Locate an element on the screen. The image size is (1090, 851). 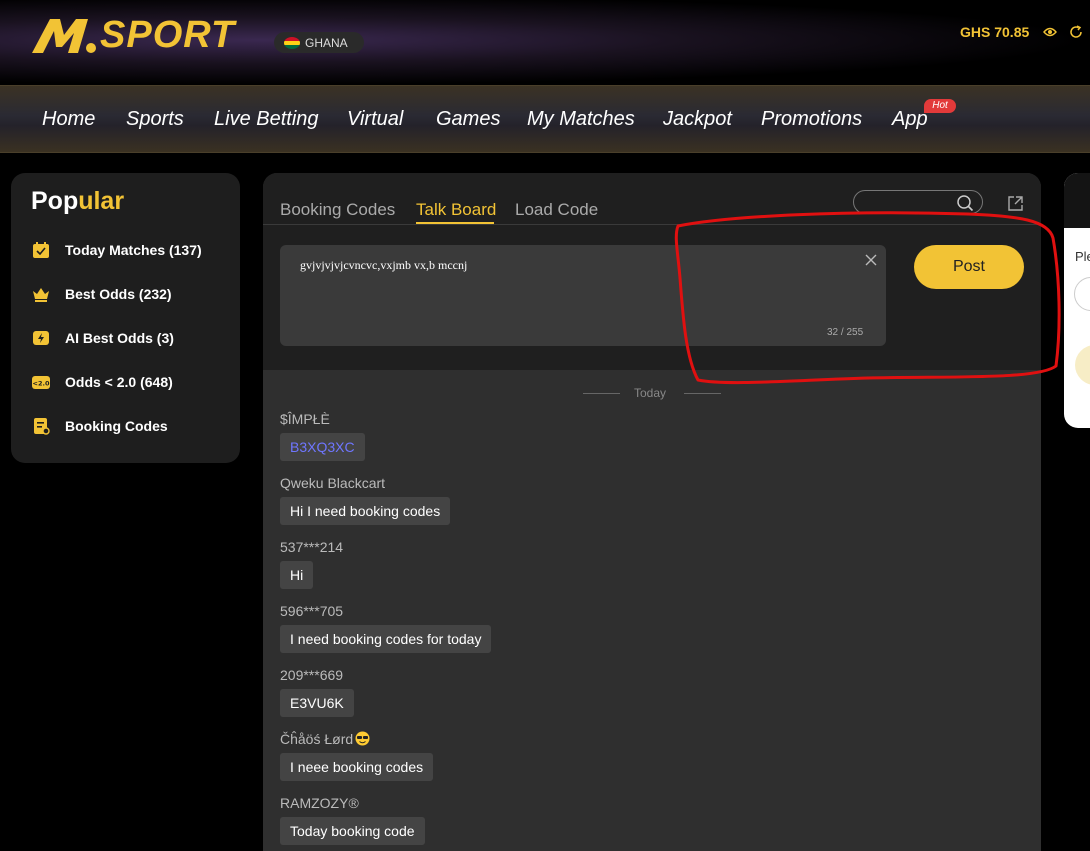
message-bubble: E3VU6K is located at coordinates (317, 703).